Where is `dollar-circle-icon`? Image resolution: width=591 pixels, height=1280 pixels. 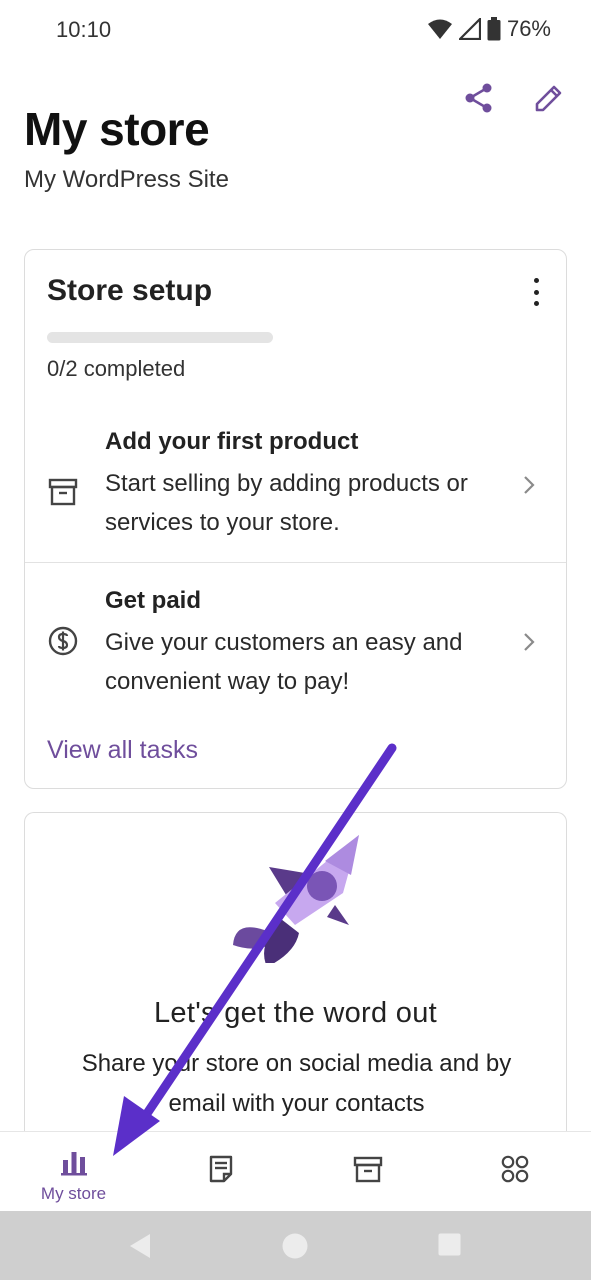 dollar-circle-icon is located at coordinates (63, 641).